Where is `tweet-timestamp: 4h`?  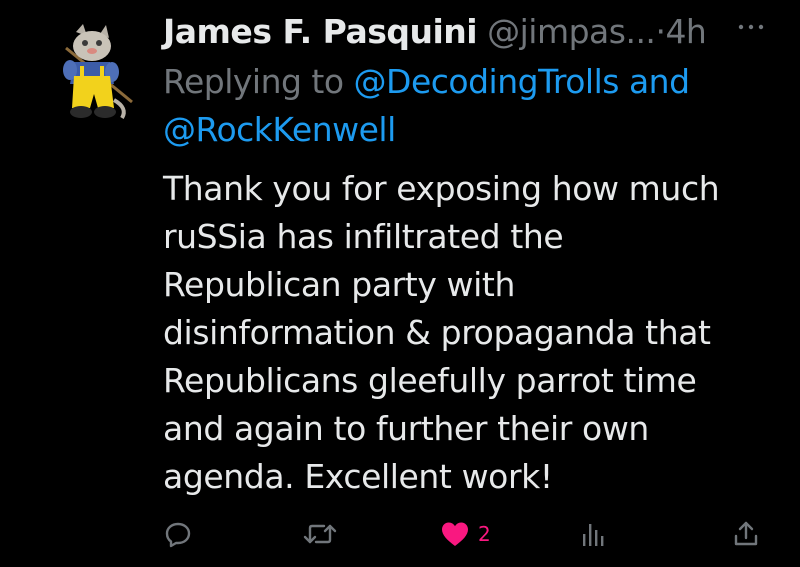
tweet-timestamp: 4h is located at coordinates (685, 31).